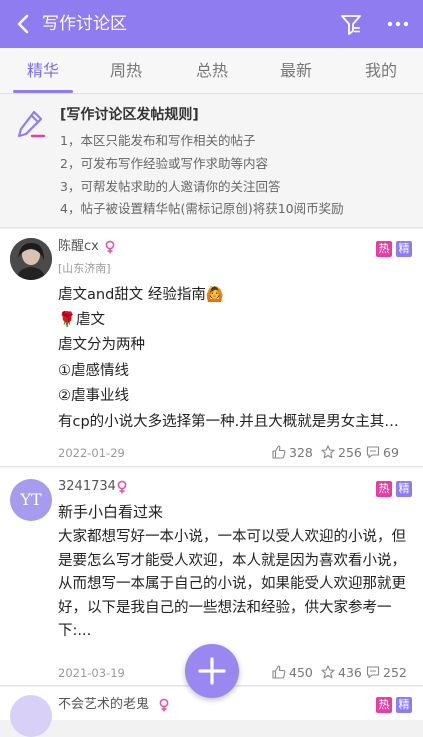 The width and height of the screenshot is (423, 737). Describe the element at coordinates (341, 673) in the screenshot. I see `star-count: 436` at that location.